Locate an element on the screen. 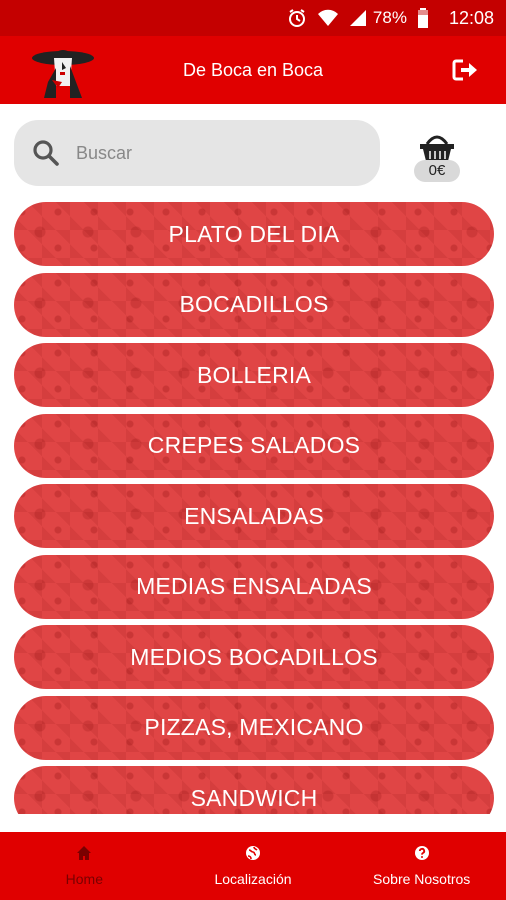 The image size is (506, 900). search-icon is located at coordinates (46, 153).